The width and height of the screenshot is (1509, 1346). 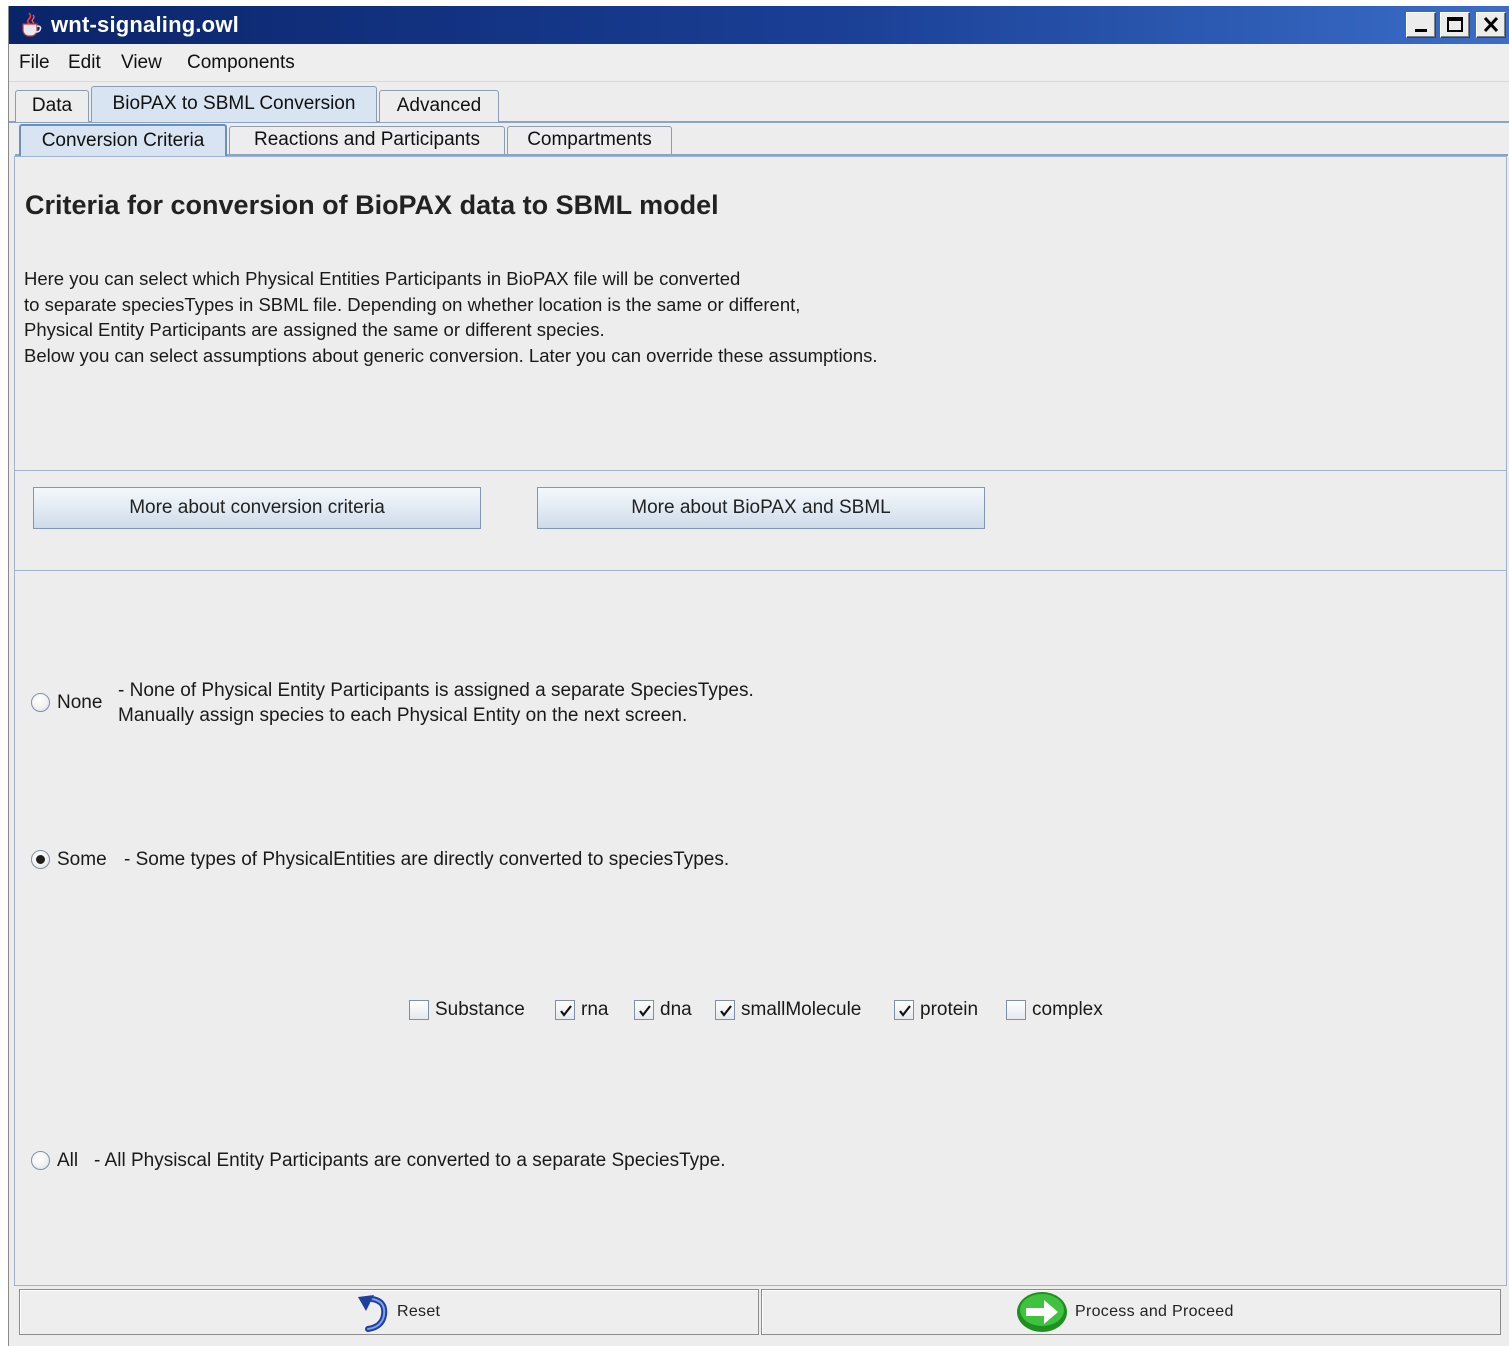 What do you see at coordinates (759, 25) in the screenshot?
I see `title-bar: wnt-signaling.owl` at bounding box center [759, 25].